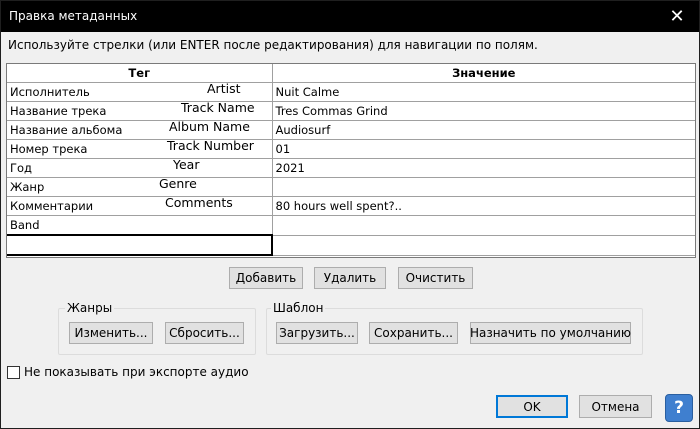 This screenshot has height=429, width=700. What do you see at coordinates (298, 308) in the screenshot?
I see `template-label: Шаблон` at bounding box center [298, 308].